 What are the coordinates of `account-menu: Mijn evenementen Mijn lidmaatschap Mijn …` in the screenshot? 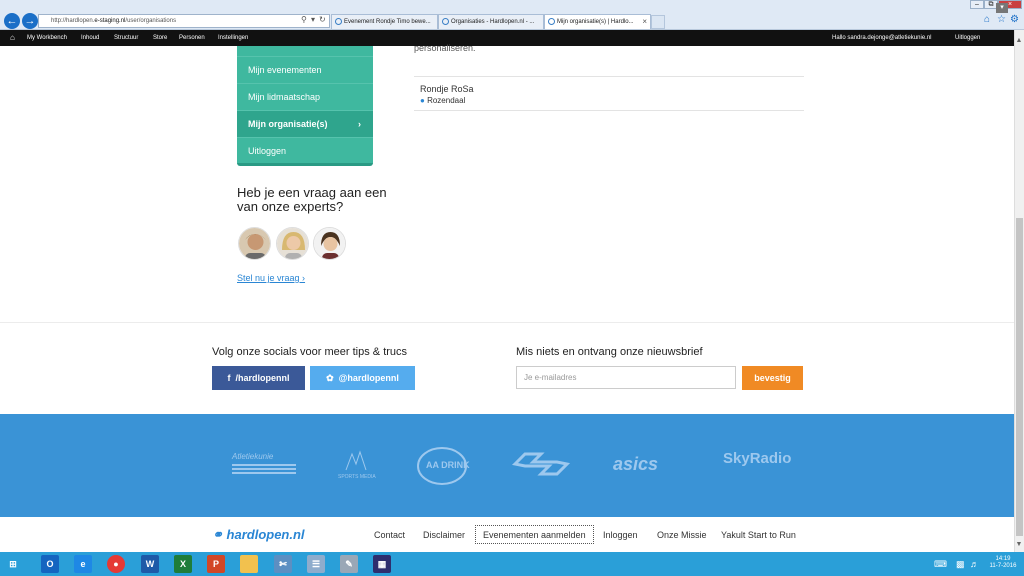 It's located at (305, 106).